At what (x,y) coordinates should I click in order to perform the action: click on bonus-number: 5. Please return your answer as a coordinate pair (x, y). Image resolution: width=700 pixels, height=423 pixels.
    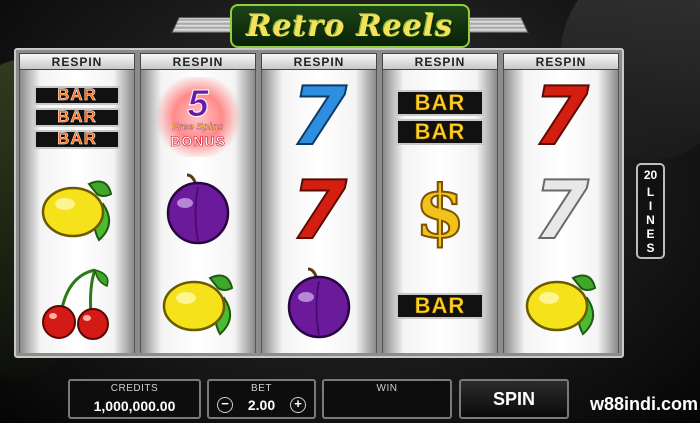
    Looking at the image, I should click on (198, 103).